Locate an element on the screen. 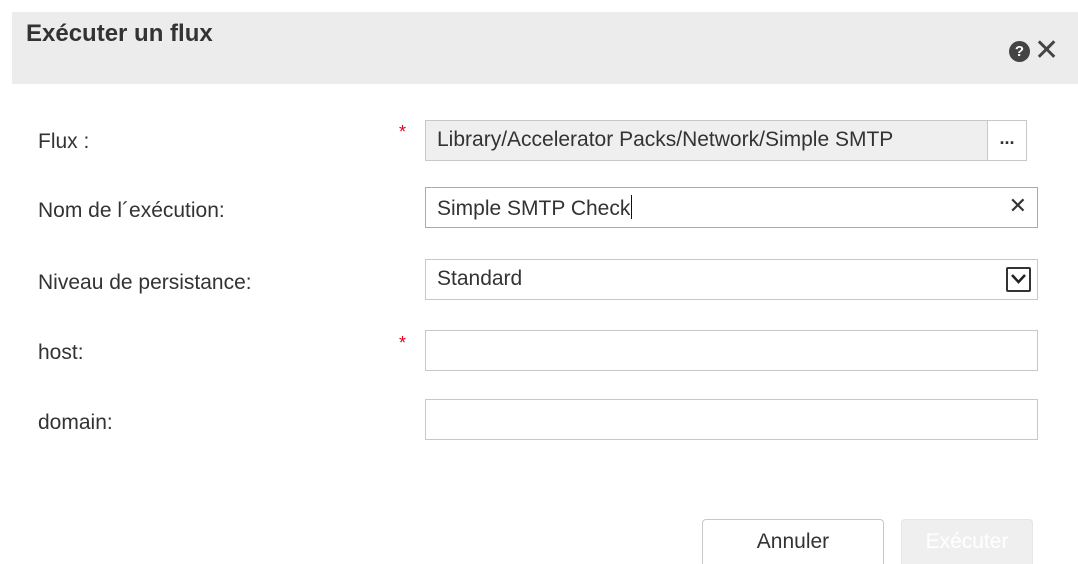  persistence-select: Standard is located at coordinates (731, 279).